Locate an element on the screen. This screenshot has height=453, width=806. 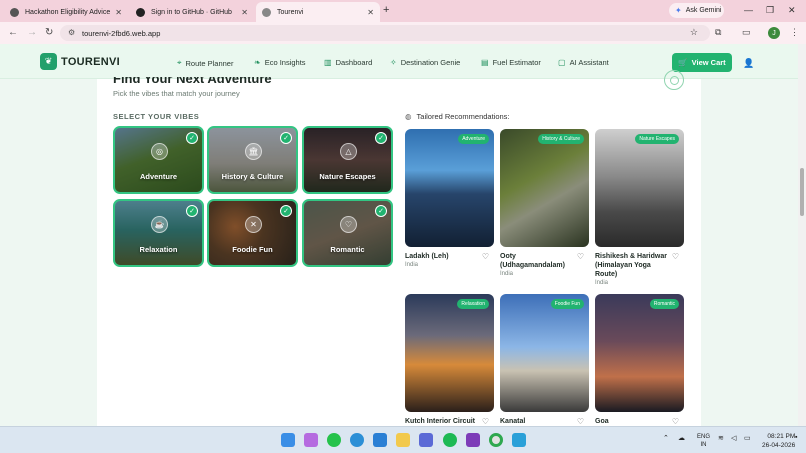
vibe-card-relaxation: ☕ Relaxation ✓ is located at coordinates (158, 233).